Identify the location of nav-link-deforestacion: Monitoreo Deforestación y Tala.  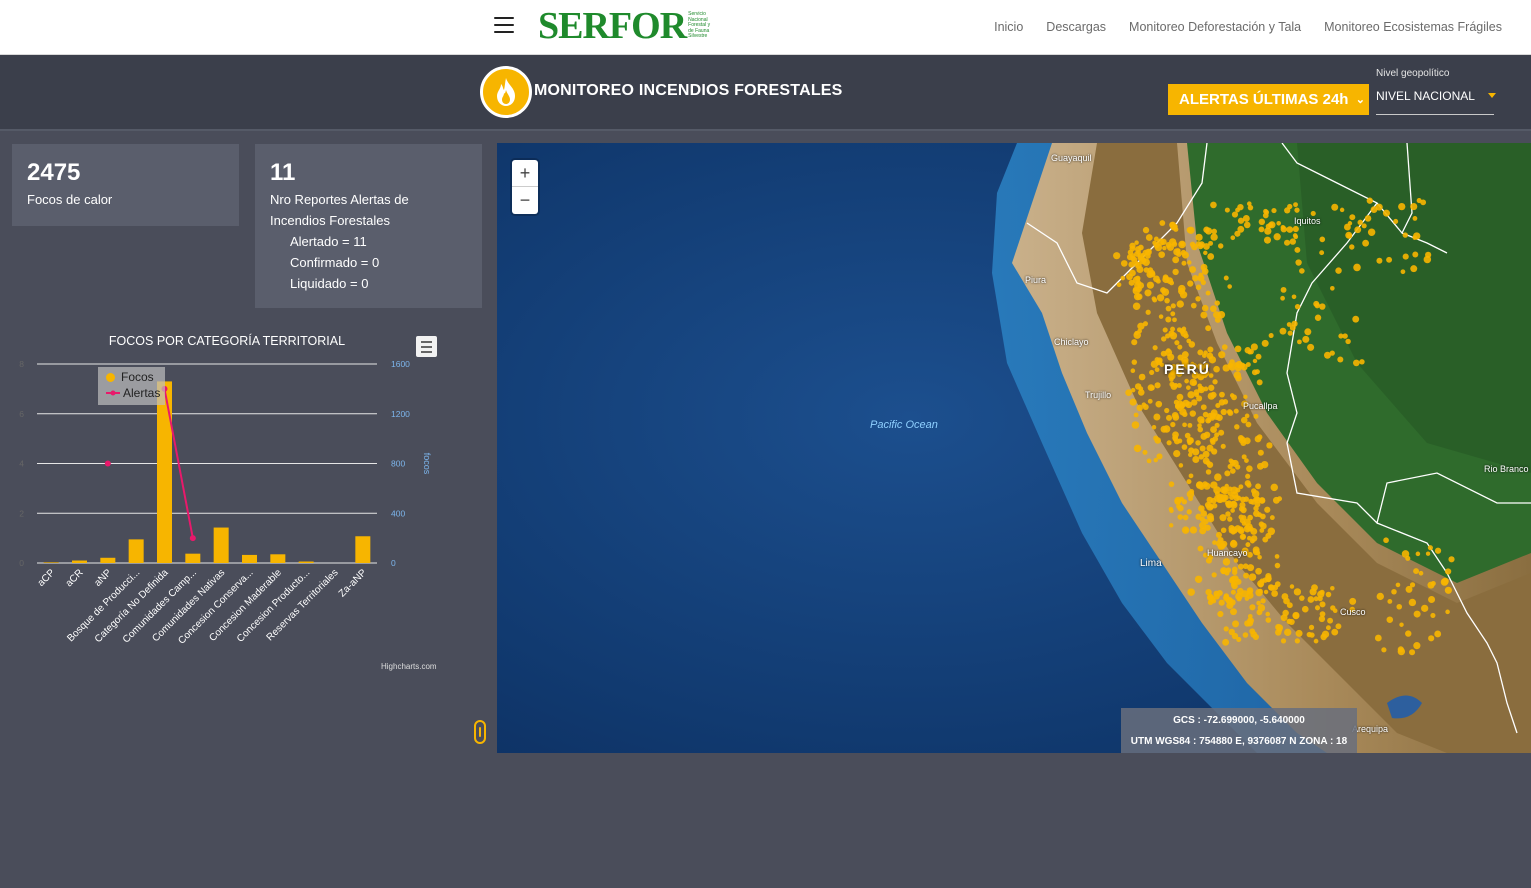
(1215, 27).